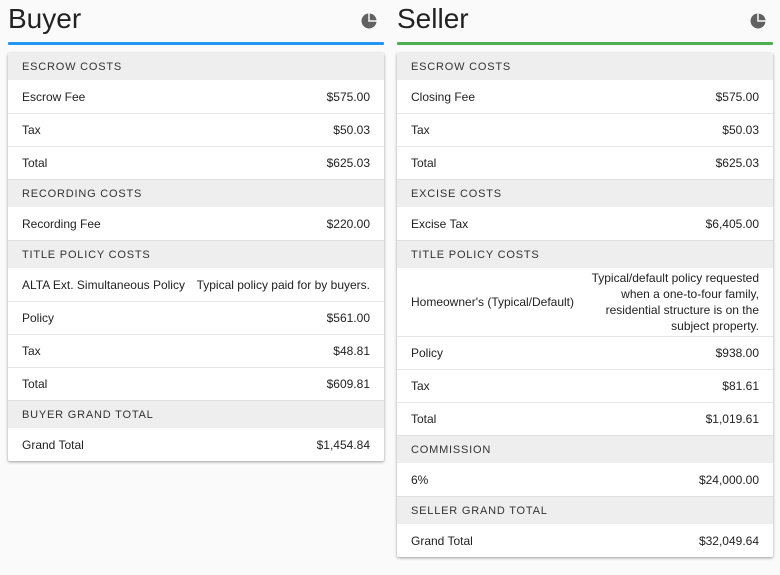 Image resolution: width=780 pixels, height=575 pixels. What do you see at coordinates (585, 510) in the screenshot?
I see `section-header-grand-total: Seller Grand Total` at bounding box center [585, 510].